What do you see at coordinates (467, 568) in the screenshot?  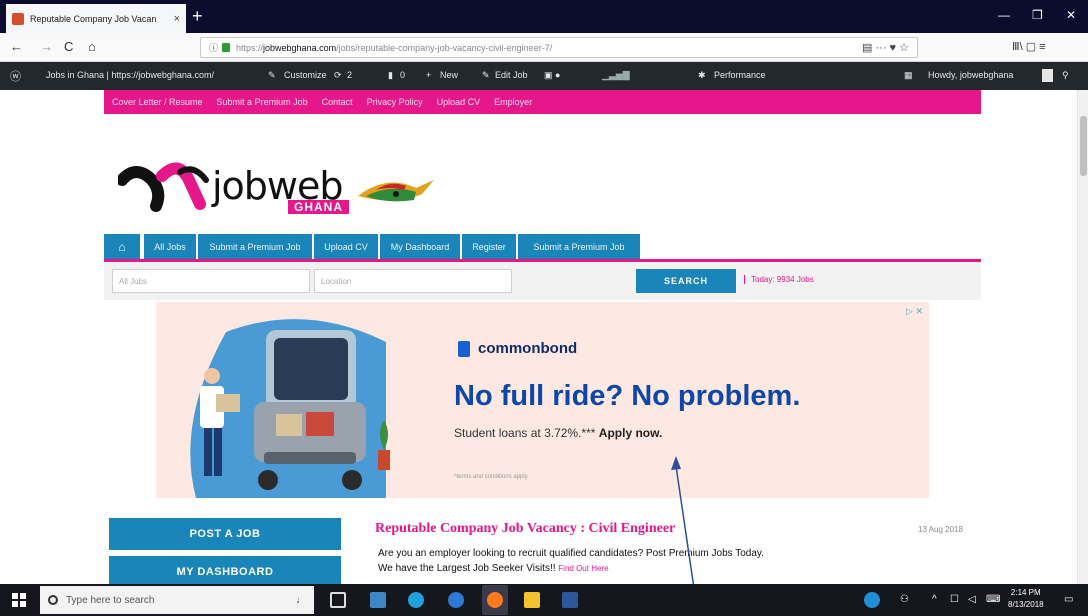 I see `post-intro-text: We have the Largest Job Seeker Visits!!` at bounding box center [467, 568].